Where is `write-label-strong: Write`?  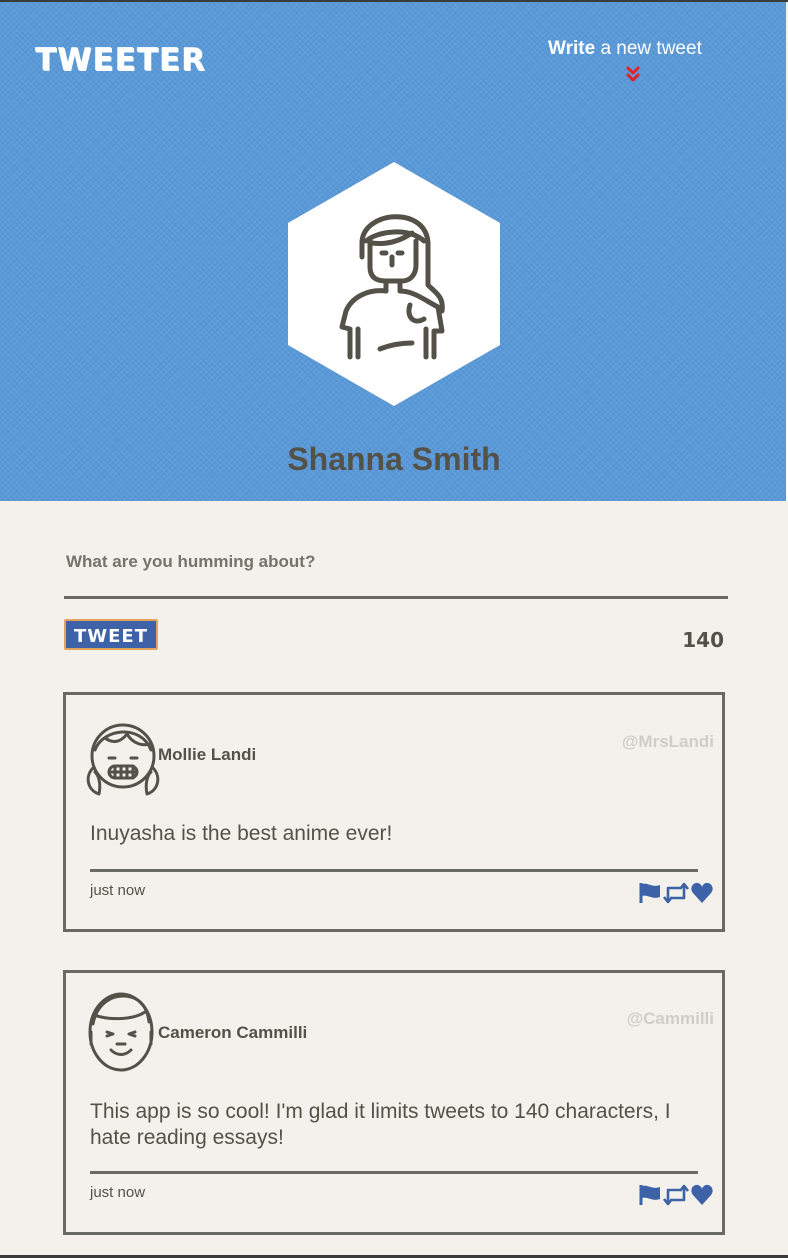 write-label-strong: Write is located at coordinates (572, 48).